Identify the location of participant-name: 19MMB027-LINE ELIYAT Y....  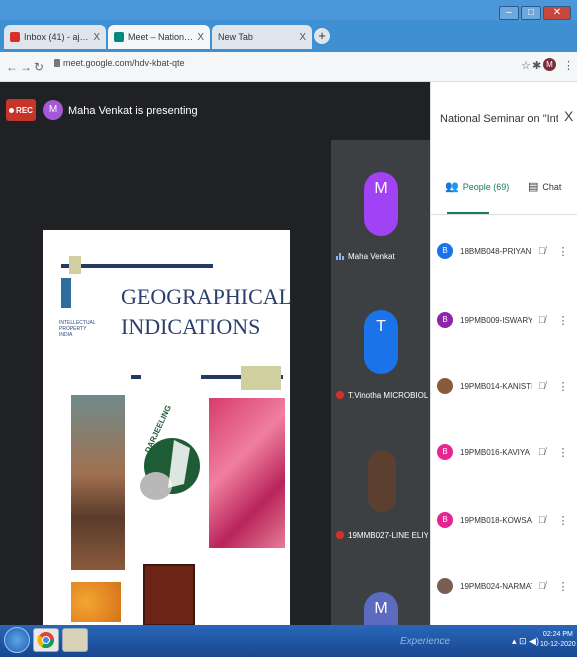
(388, 535).